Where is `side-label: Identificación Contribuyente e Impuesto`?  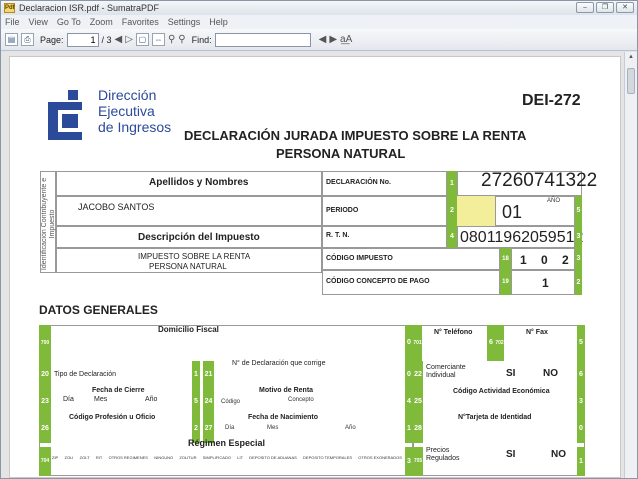
side-label: Identificación Contribuyente e Impuesto is located at coordinates (48, 224).